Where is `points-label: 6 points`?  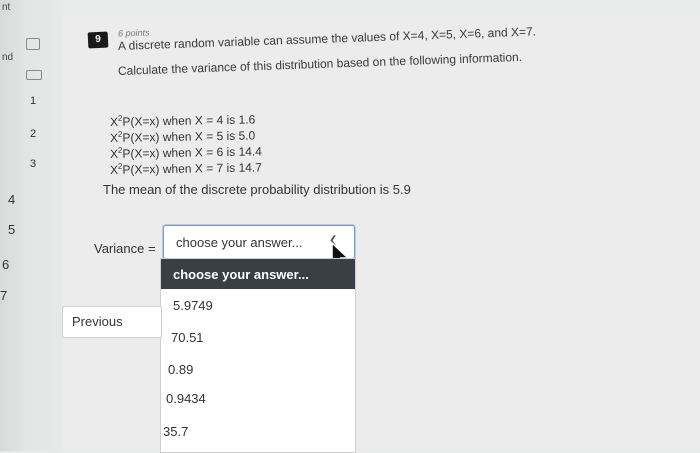
points-label: 6 points is located at coordinates (133, 33).